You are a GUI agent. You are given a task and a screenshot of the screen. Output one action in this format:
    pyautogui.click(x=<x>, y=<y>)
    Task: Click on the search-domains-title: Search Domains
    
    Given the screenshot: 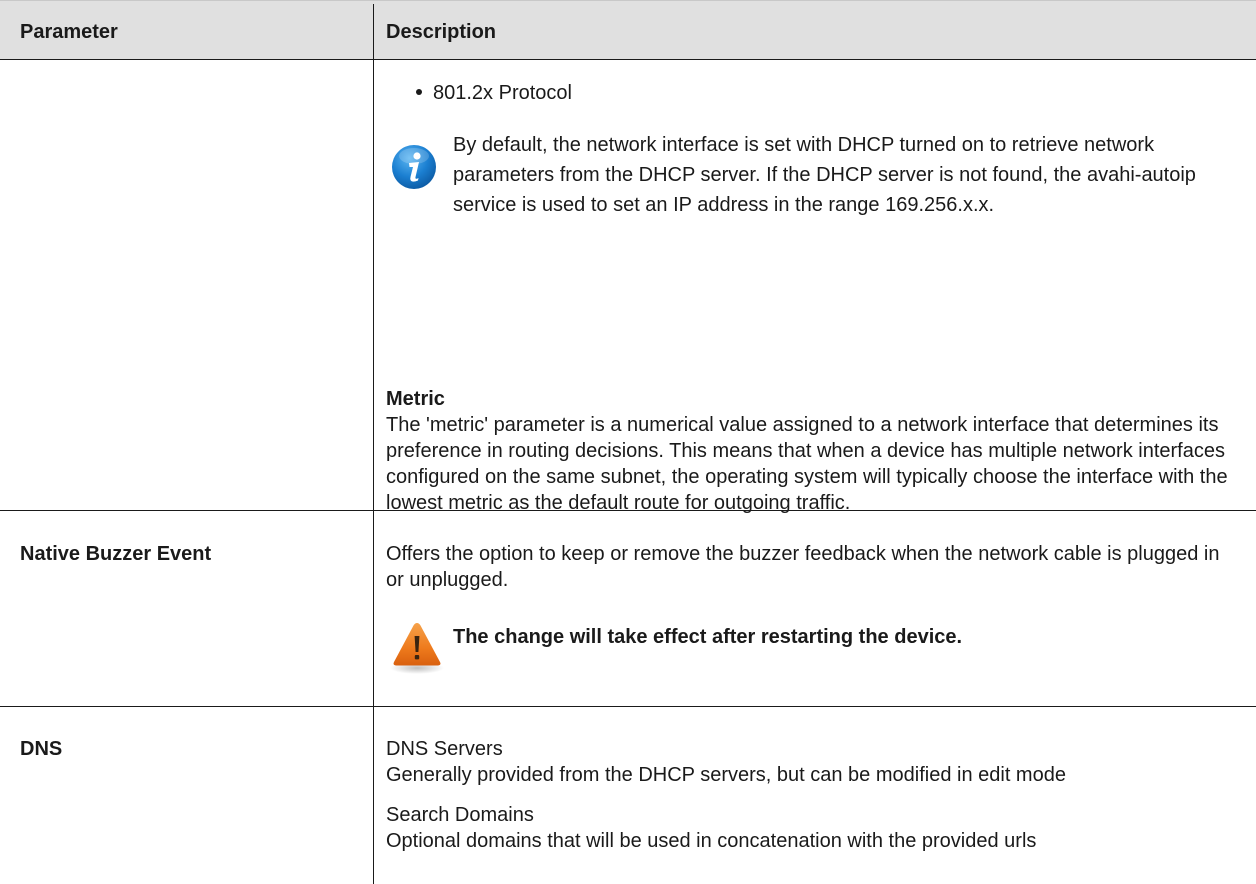 What is the action you would take?
    pyautogui.click(x=460, y=815)
    